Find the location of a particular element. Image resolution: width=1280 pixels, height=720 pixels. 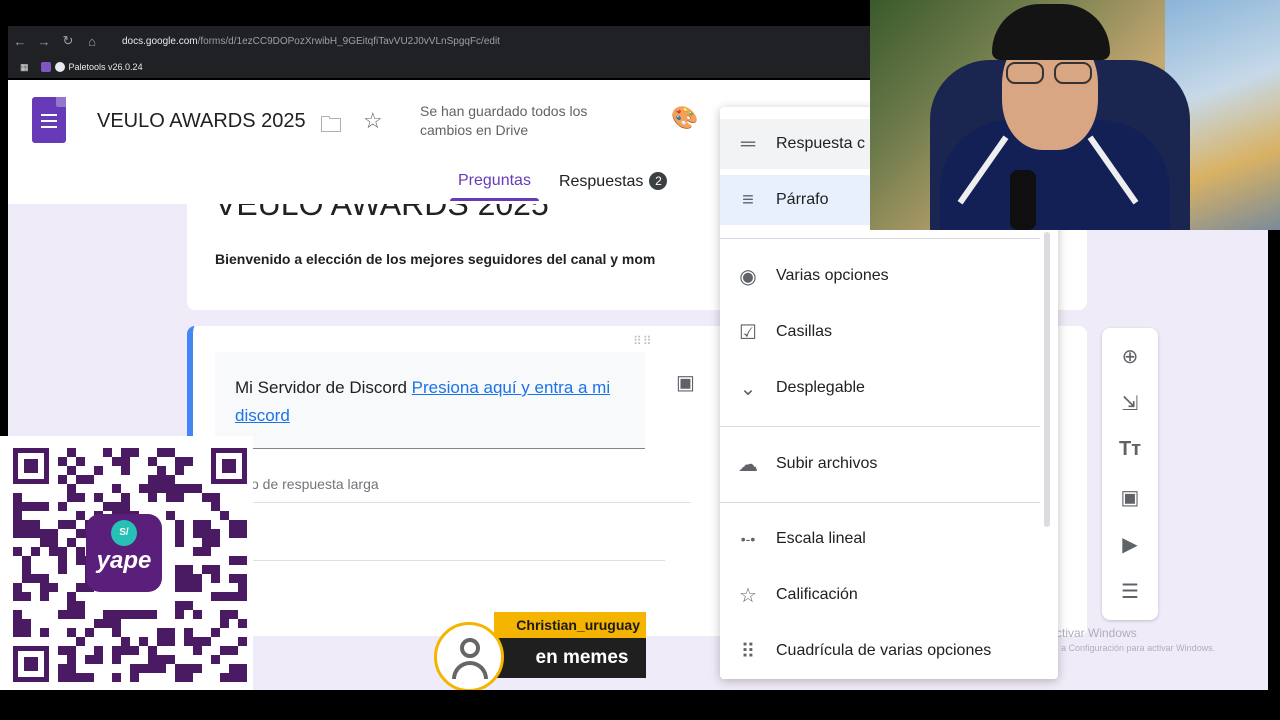

import-questions-icon: ⇲ is located at coordinates (1130, 403).